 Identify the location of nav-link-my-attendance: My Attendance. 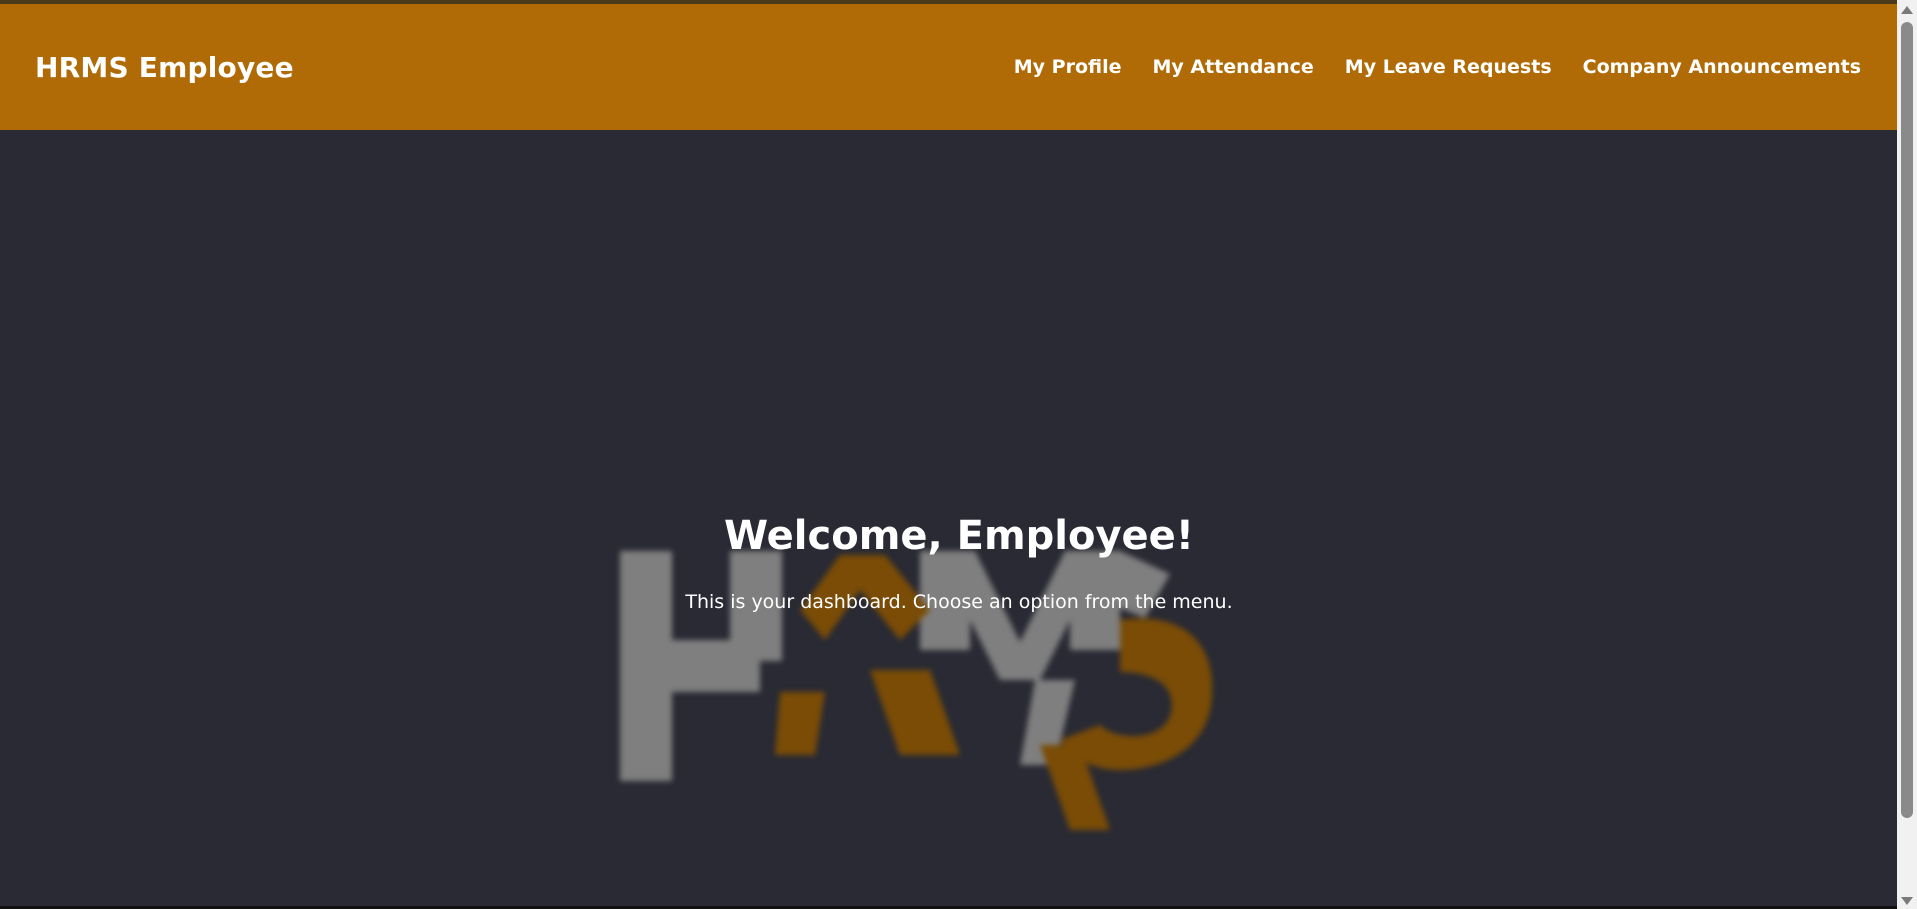
(1233, 67).